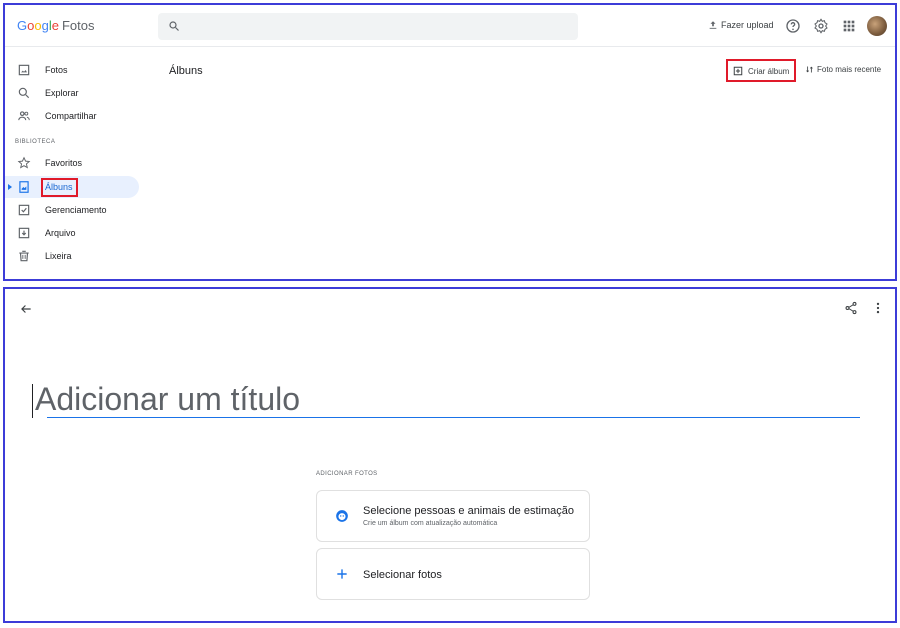 Image resolution: width=900 pixels, height=628 pixels. What do you see at coordinates (22, 25) in the screenshot?
I see `logo-letter: G` at bounding box center [22, 25].